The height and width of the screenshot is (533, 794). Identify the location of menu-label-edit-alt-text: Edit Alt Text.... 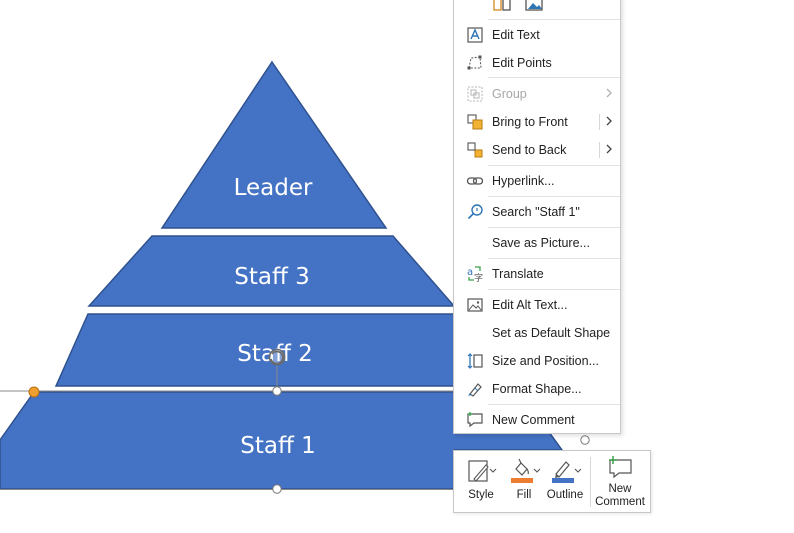
(530, 305).